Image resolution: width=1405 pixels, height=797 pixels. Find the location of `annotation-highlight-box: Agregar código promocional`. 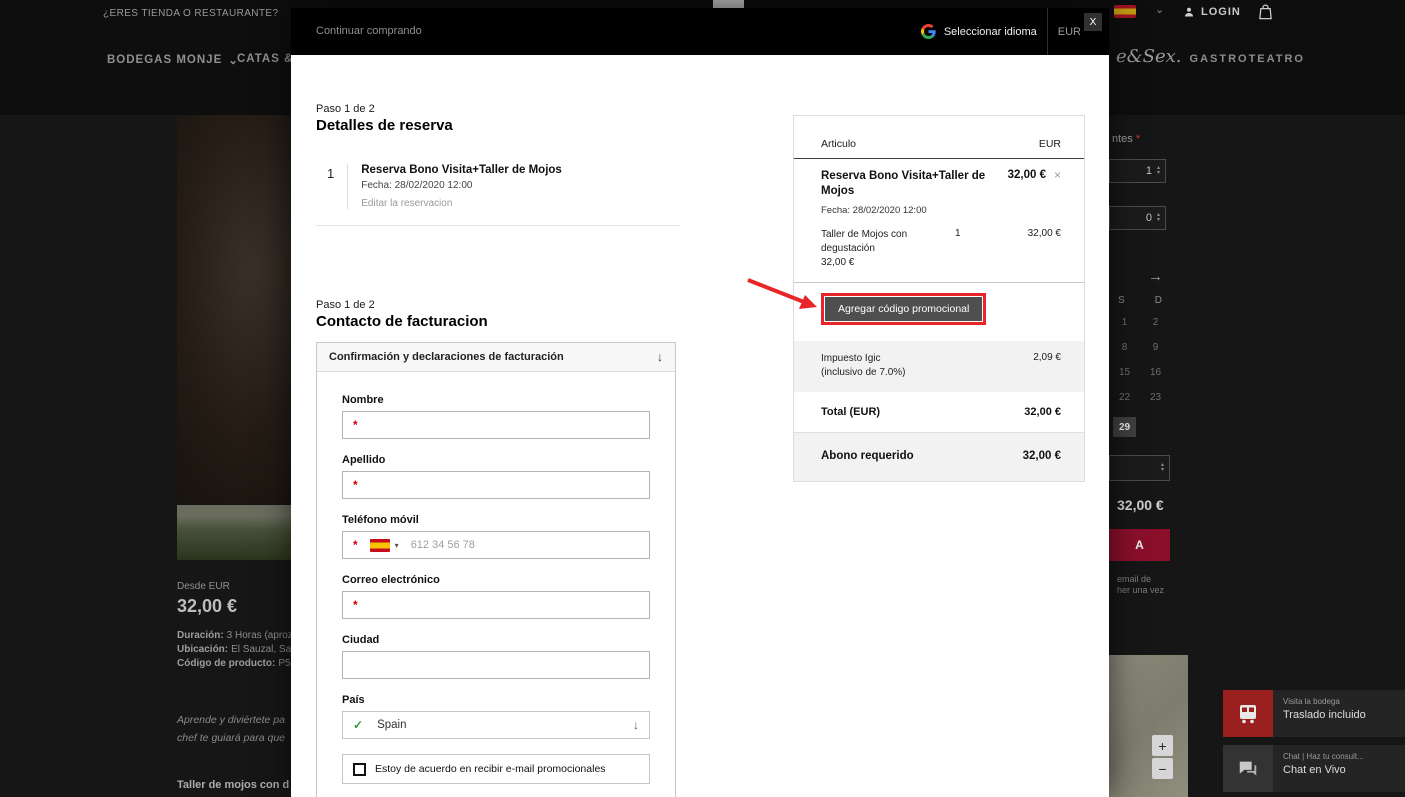

annotation-highlight-box: Agregar código promocional is located at coordinates (904, 308).